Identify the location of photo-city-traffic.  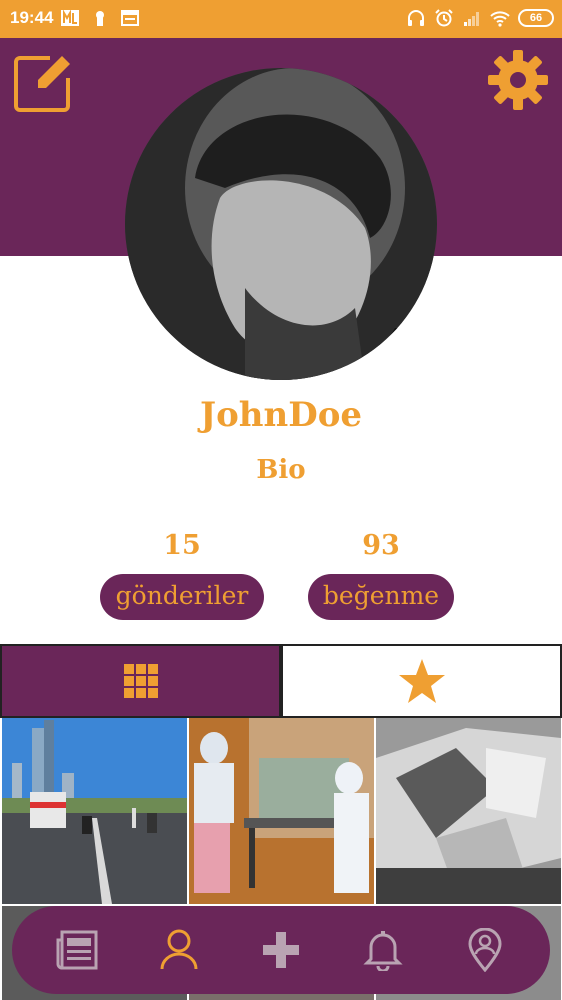
(94, 811).